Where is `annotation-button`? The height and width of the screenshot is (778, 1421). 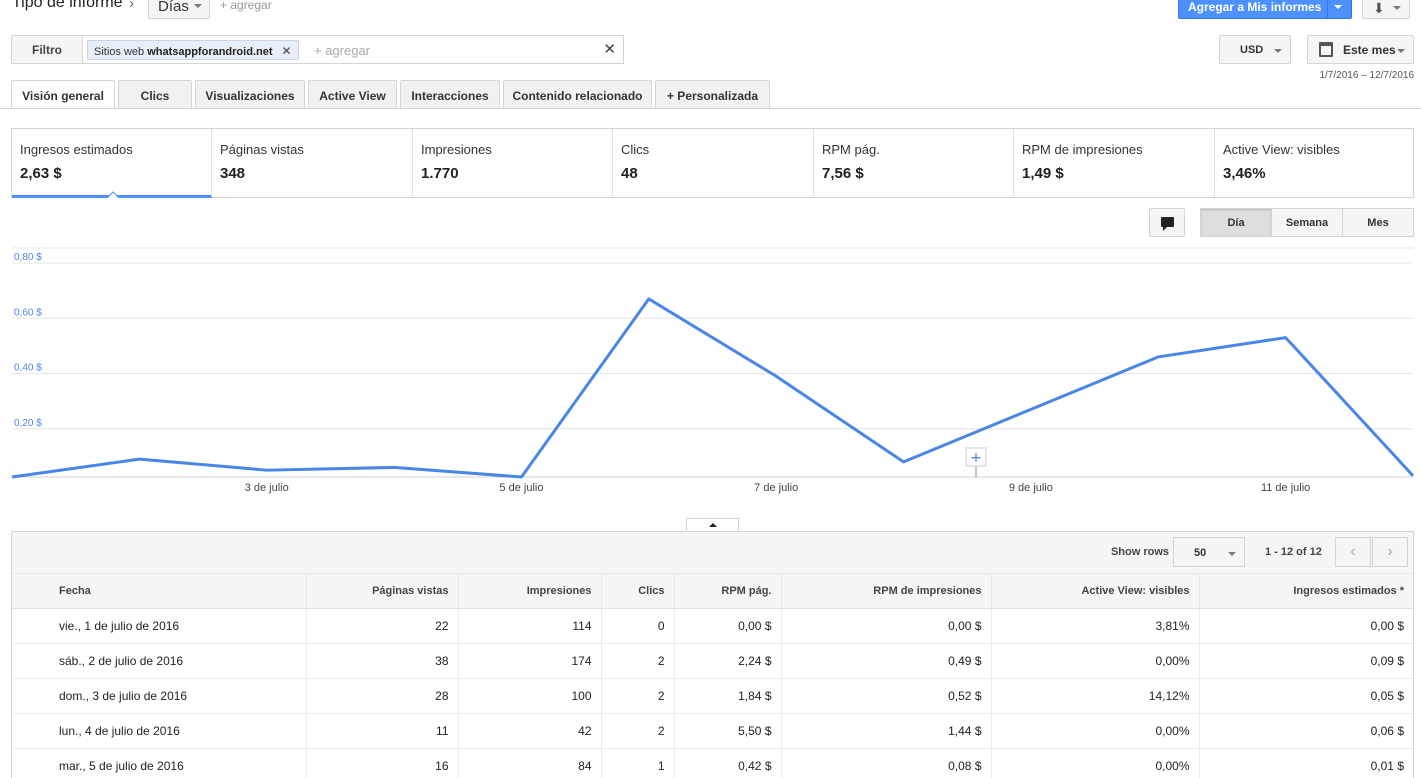 annotation-button is located at coordinates (1167, 222).